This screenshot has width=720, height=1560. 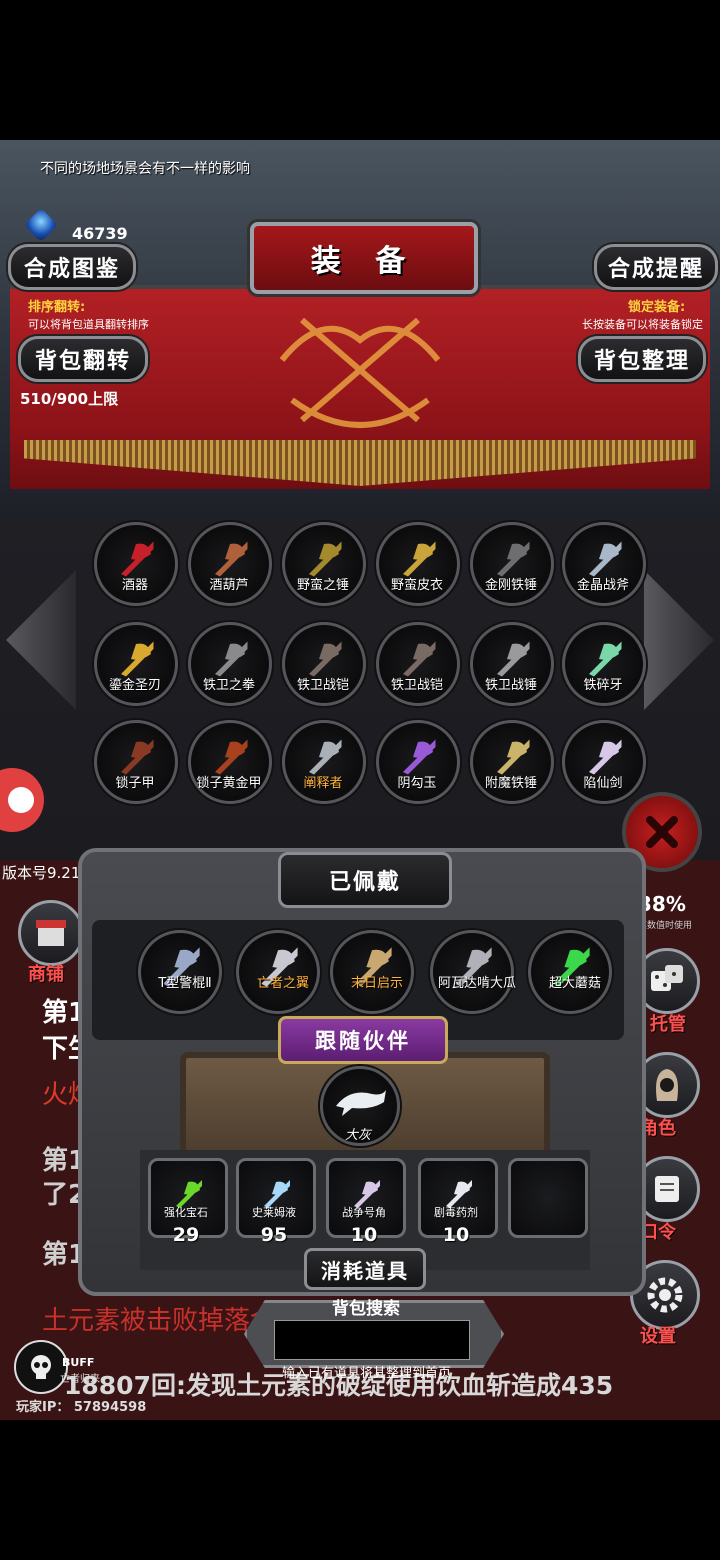 I want to click on equipped-title: 已佩戴, so click(x=365, y=880).